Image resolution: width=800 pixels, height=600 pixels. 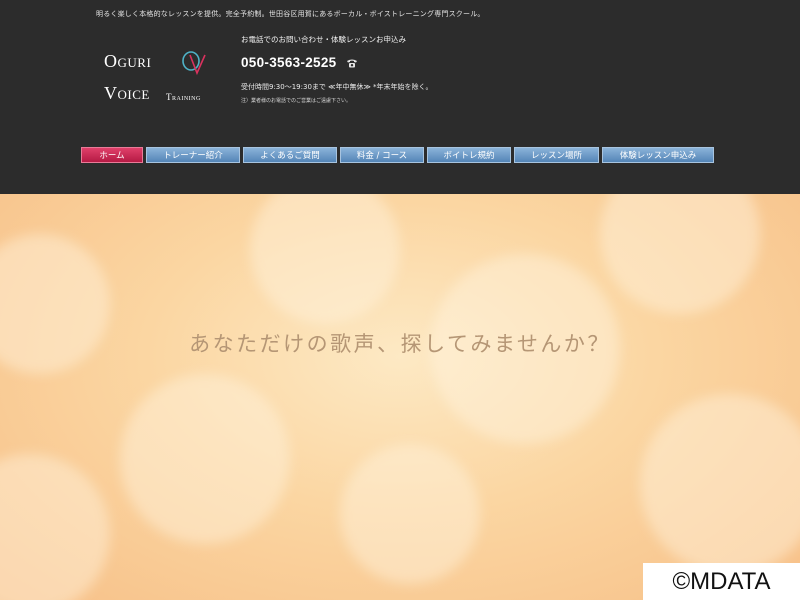 What do you see at coordinates (128, 61) in the screenshot?
I see `logo-word-oguri: Oguri` at bounding box center [128, 61].